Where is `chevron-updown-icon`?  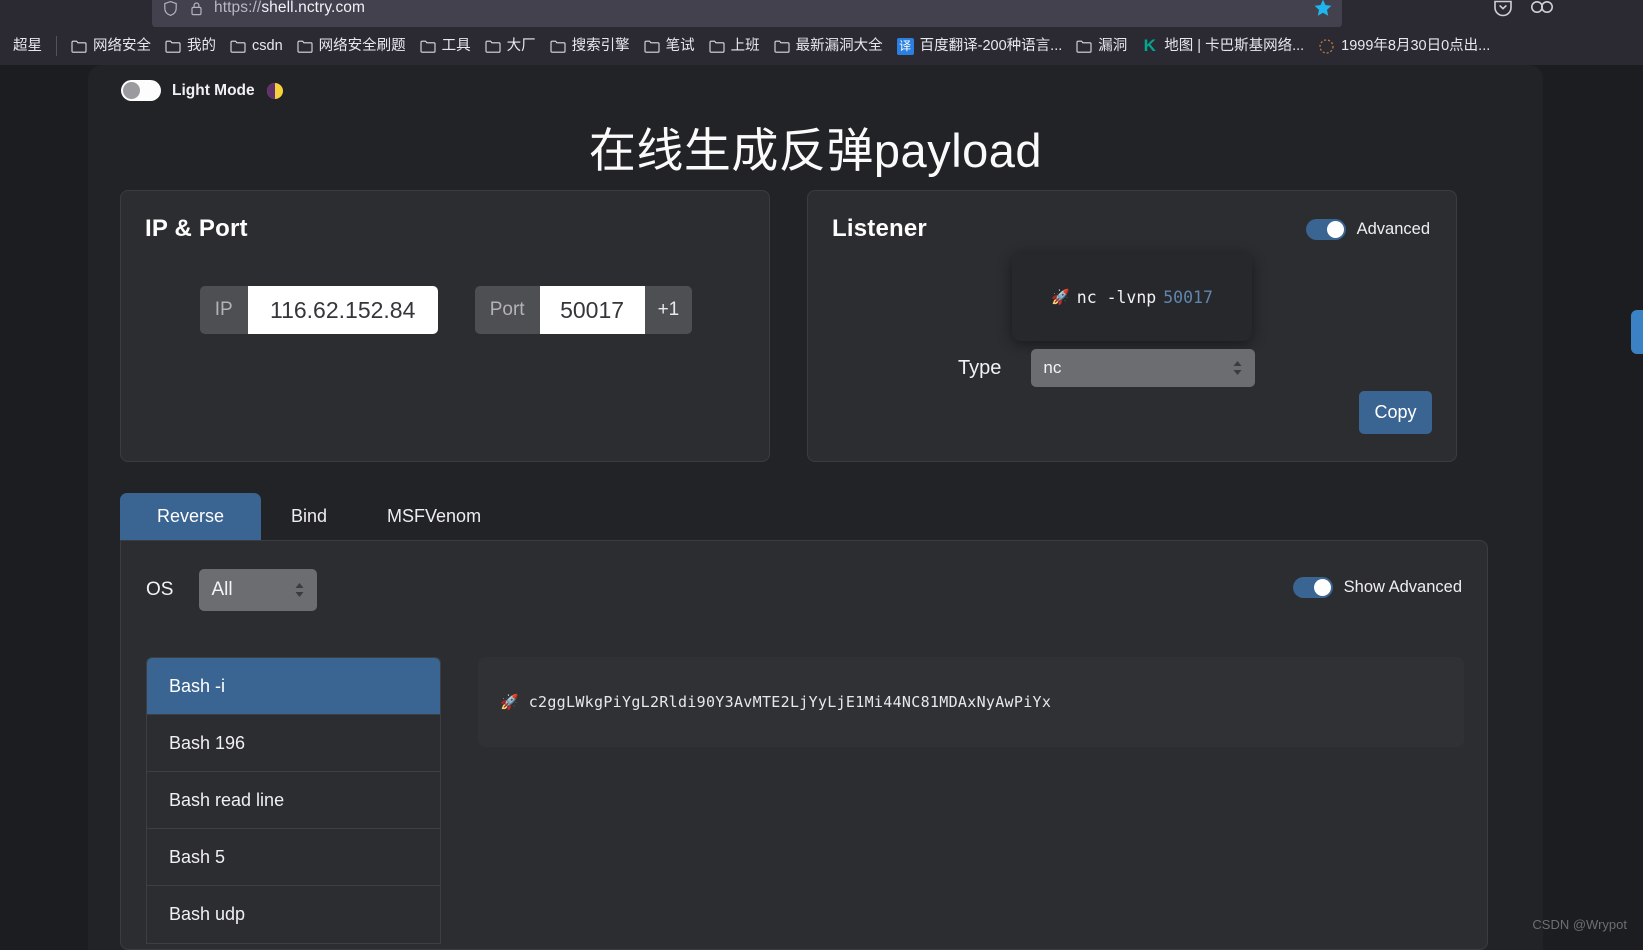
chevron-updown-icon is located at coordinates (1237, 368).